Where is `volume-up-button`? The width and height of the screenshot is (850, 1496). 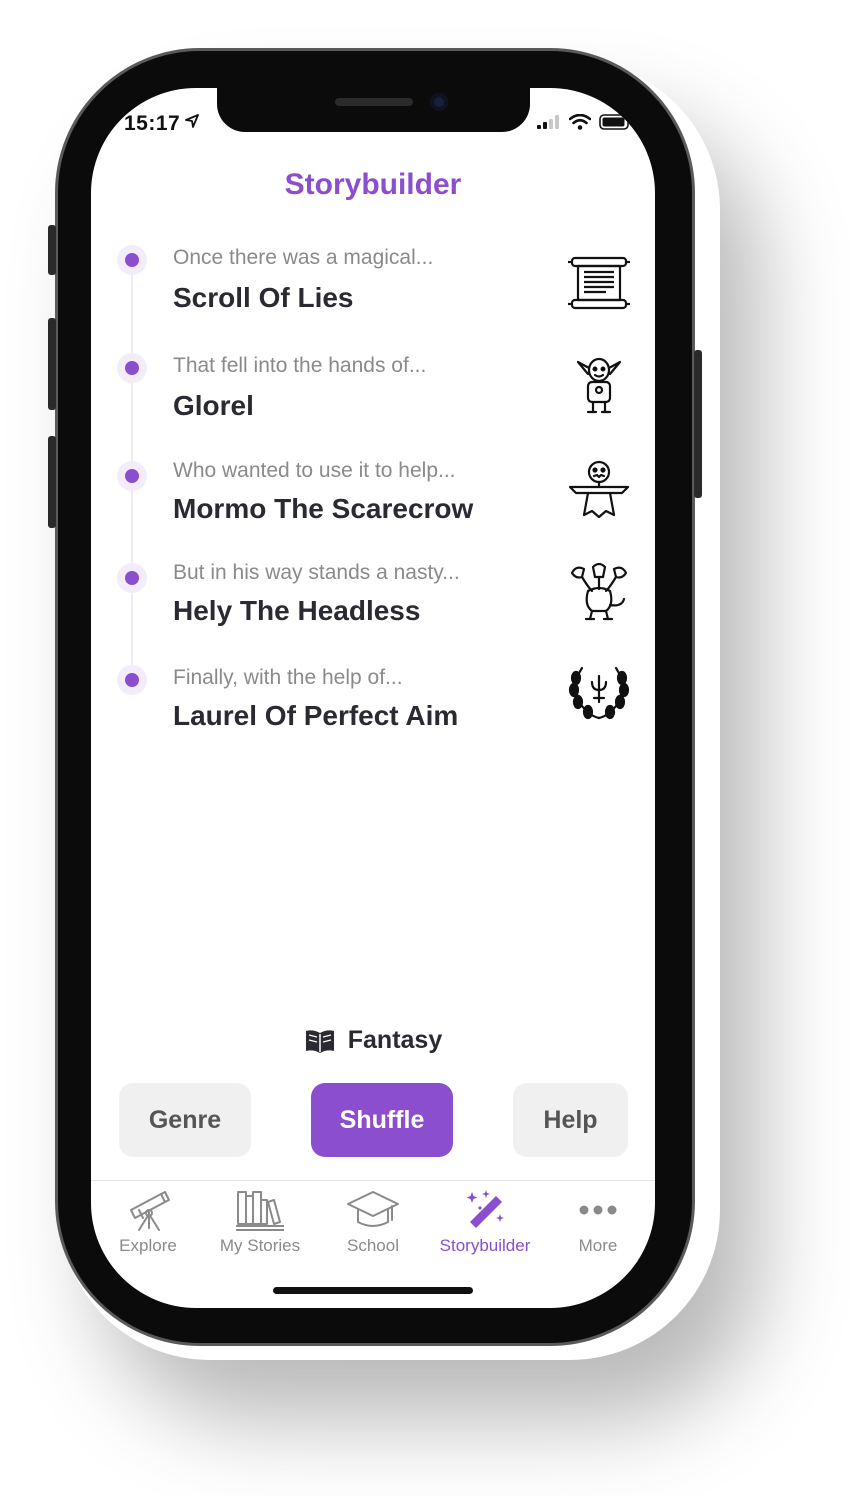
volume-up-button is located at coordinates (52, 364).